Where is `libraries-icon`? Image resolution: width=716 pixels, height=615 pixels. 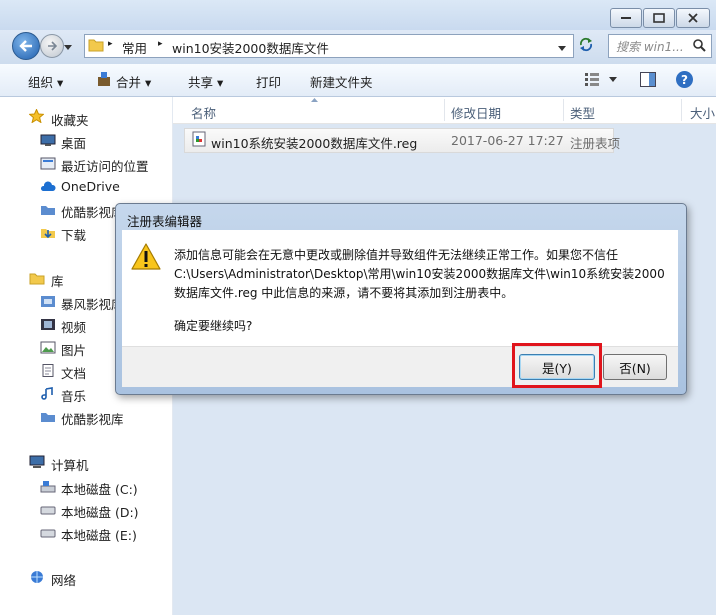
libraries-icon is located at coordinates (37, 279).